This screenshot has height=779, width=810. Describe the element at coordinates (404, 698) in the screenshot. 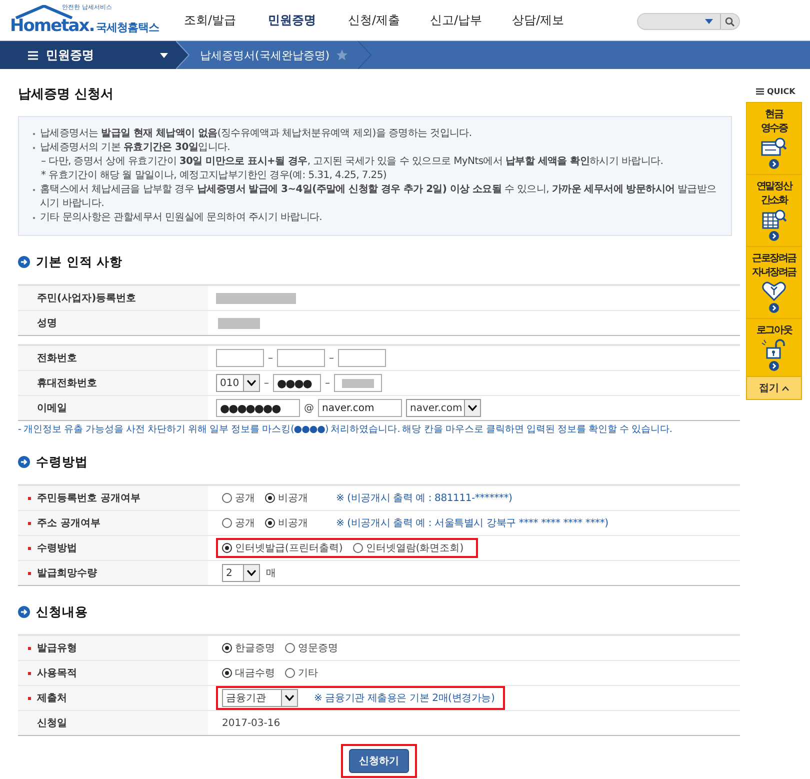

I see `hint-text: ※ 금융기관 제출용은 기본 2매(변경가능)` at that location.